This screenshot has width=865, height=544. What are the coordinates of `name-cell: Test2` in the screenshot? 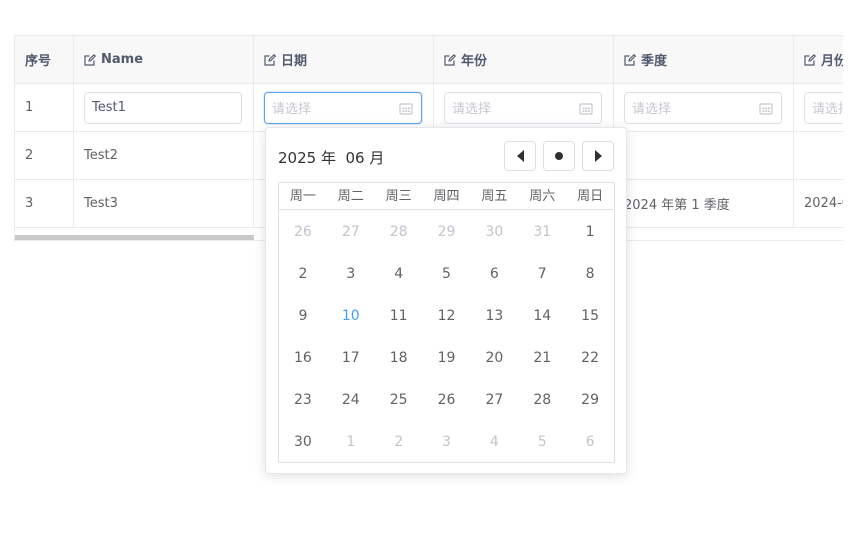 It's located at (164, 156).